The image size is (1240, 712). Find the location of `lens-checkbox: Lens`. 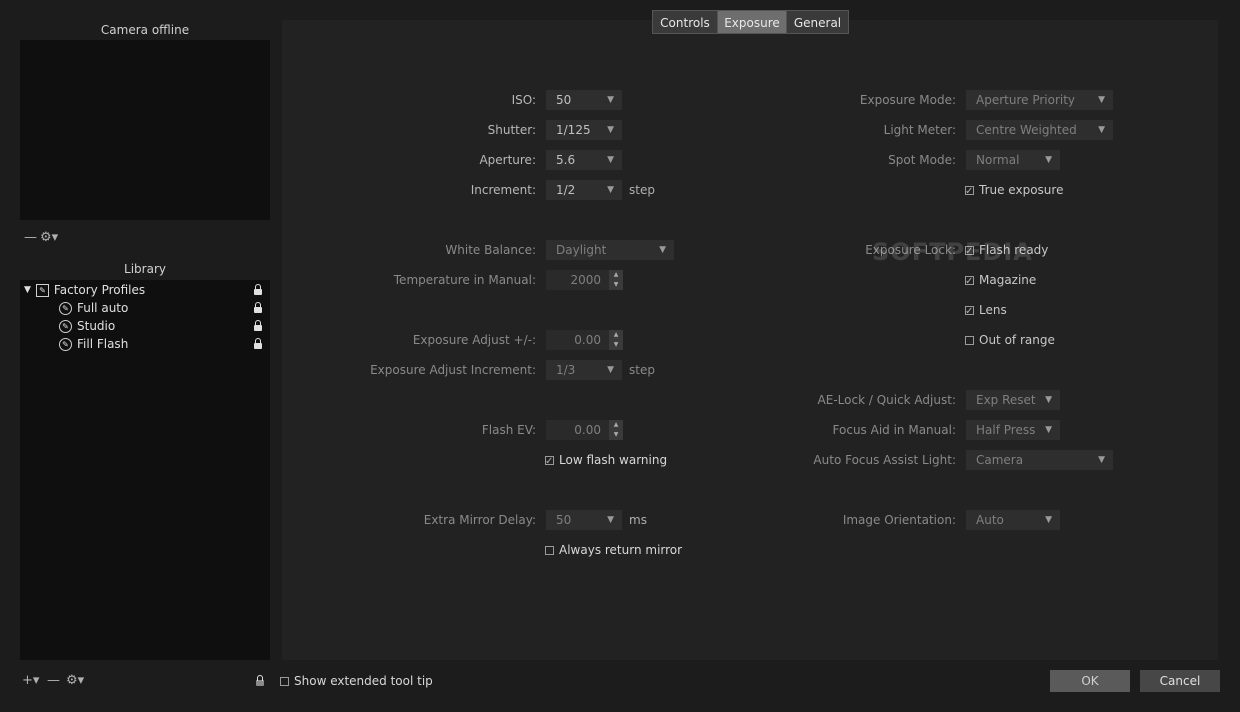

lens-checkbox: Lens is located at coordinates (986, 311).